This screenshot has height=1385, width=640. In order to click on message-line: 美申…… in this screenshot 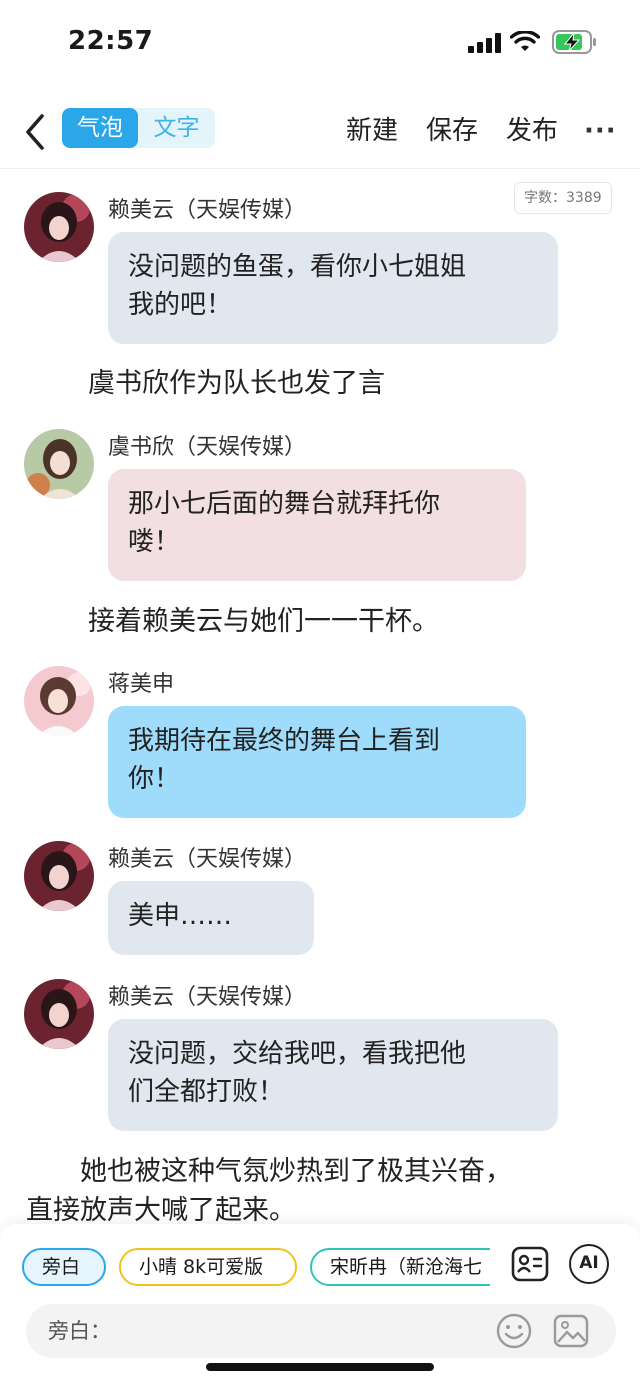, I will do `click(180, 916)`.